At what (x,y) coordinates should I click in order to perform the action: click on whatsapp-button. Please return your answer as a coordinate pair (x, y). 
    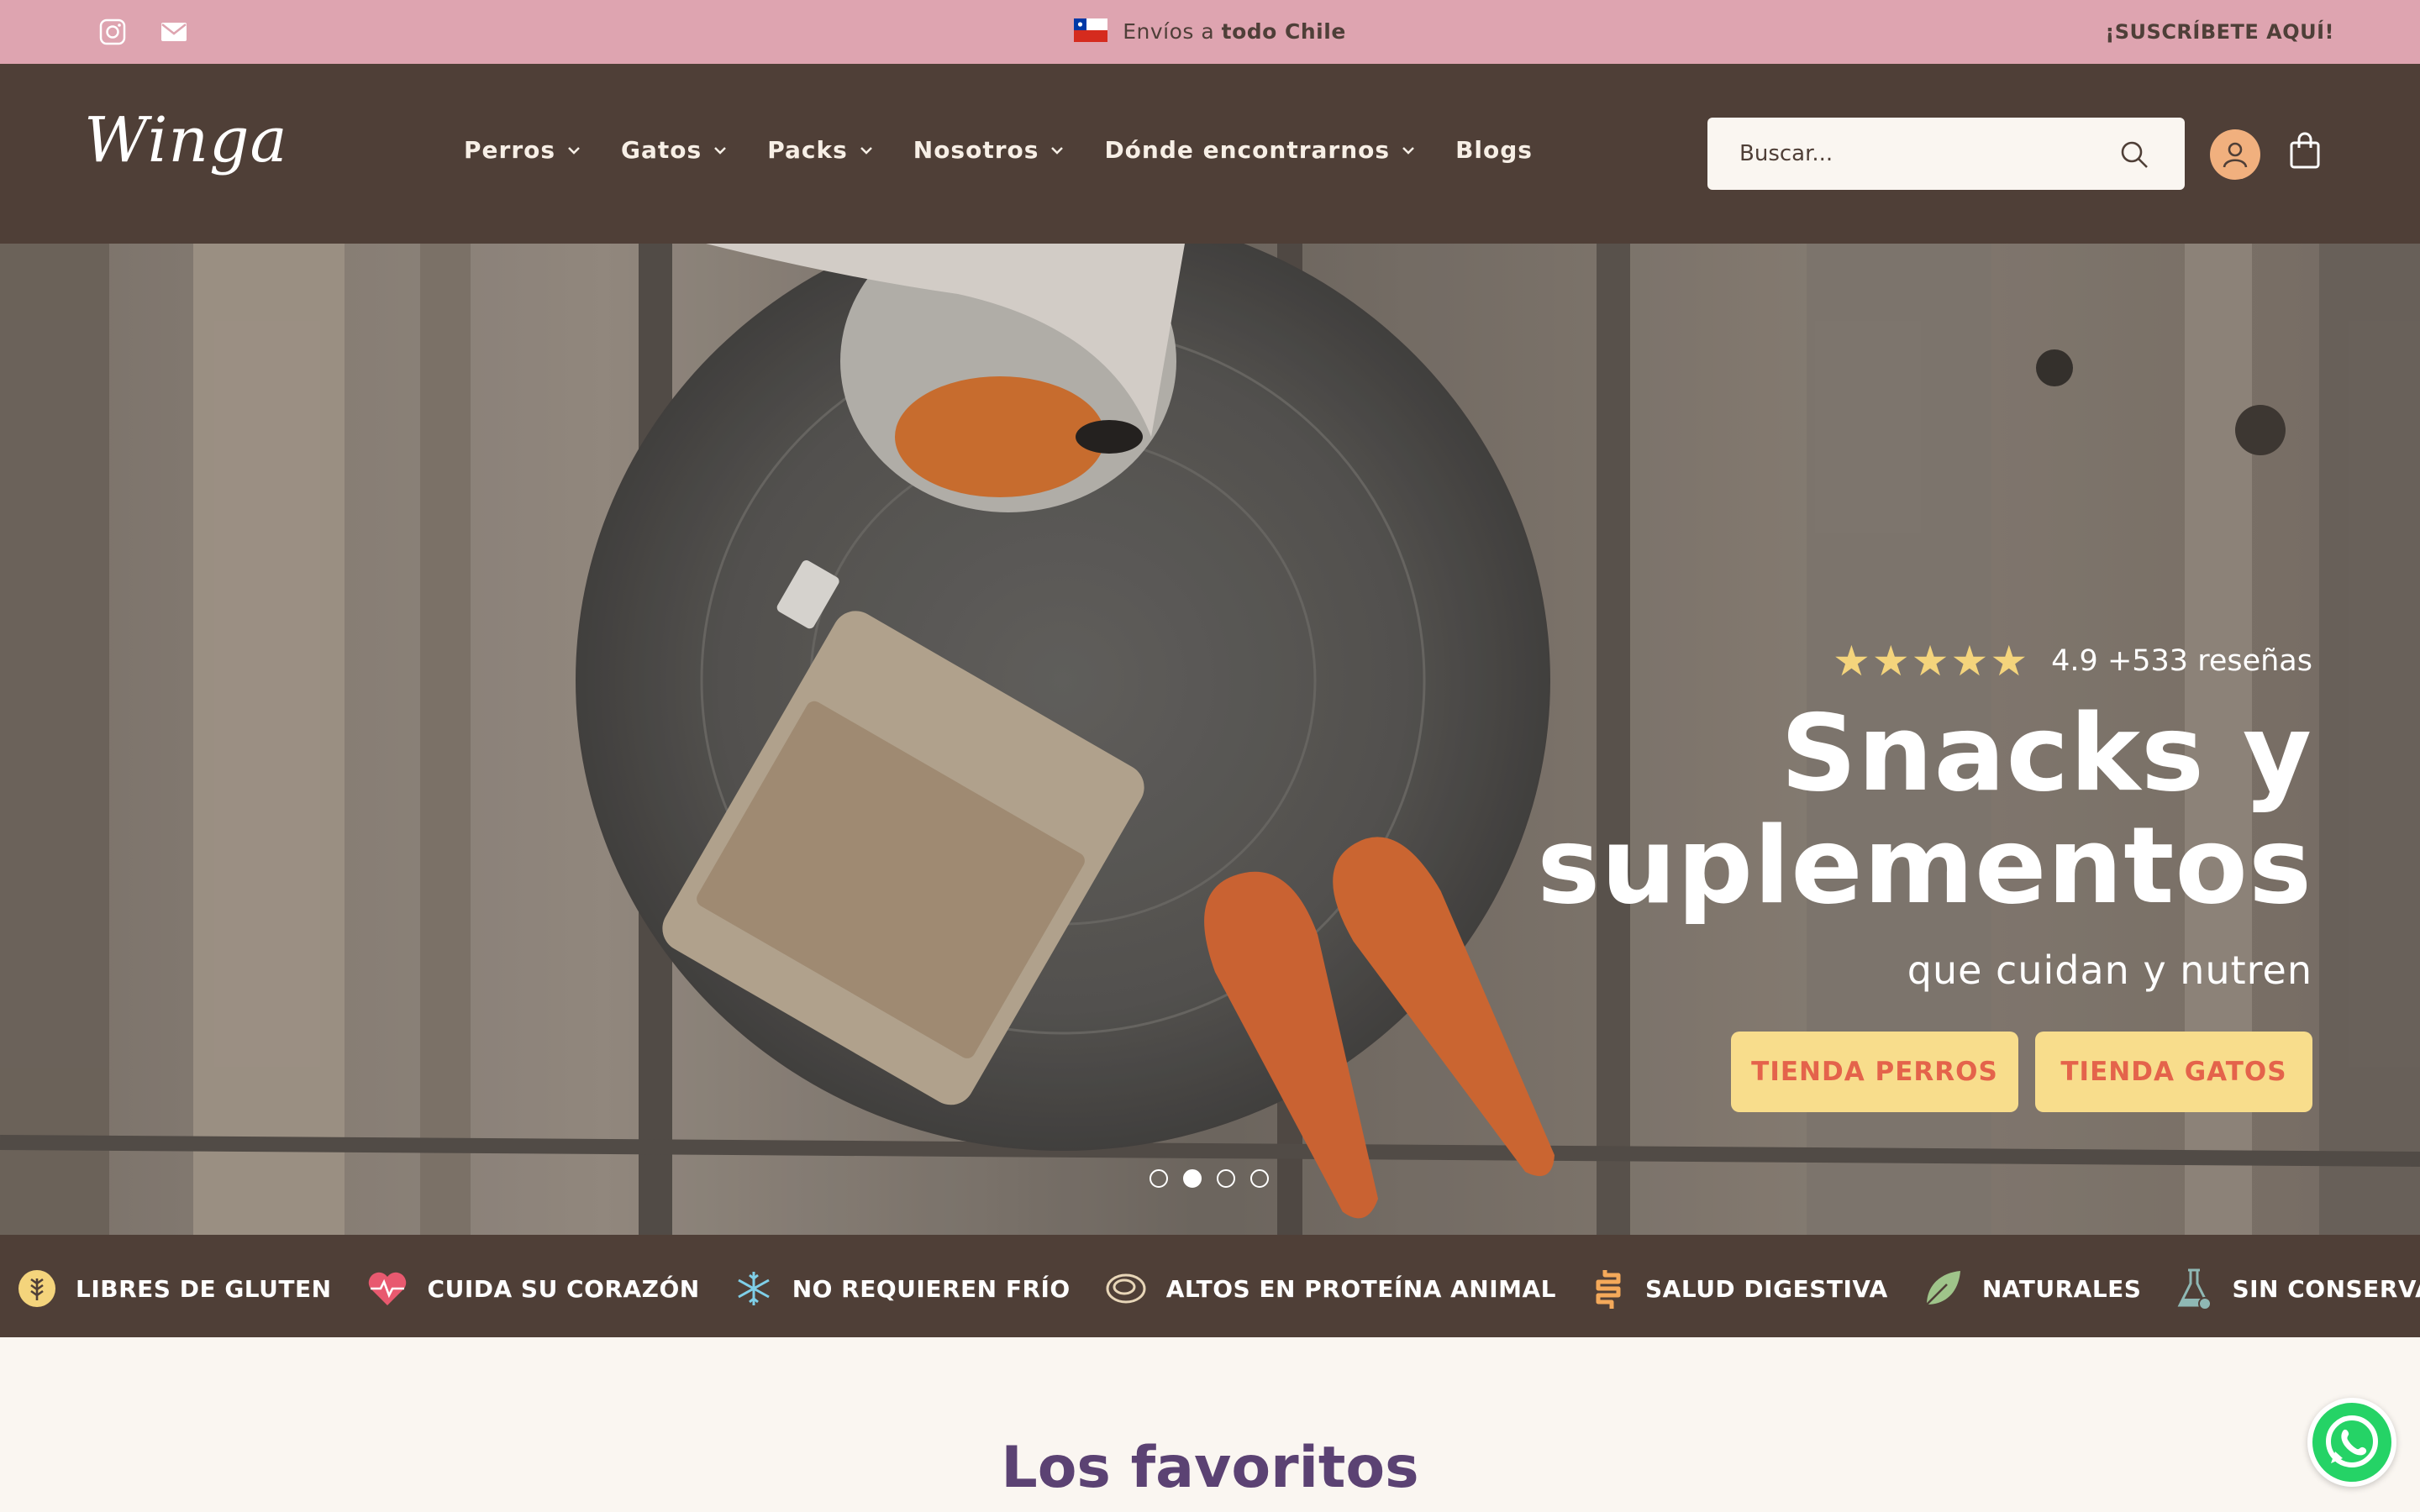
    Looking at the image, I should click on (2351, 1442).